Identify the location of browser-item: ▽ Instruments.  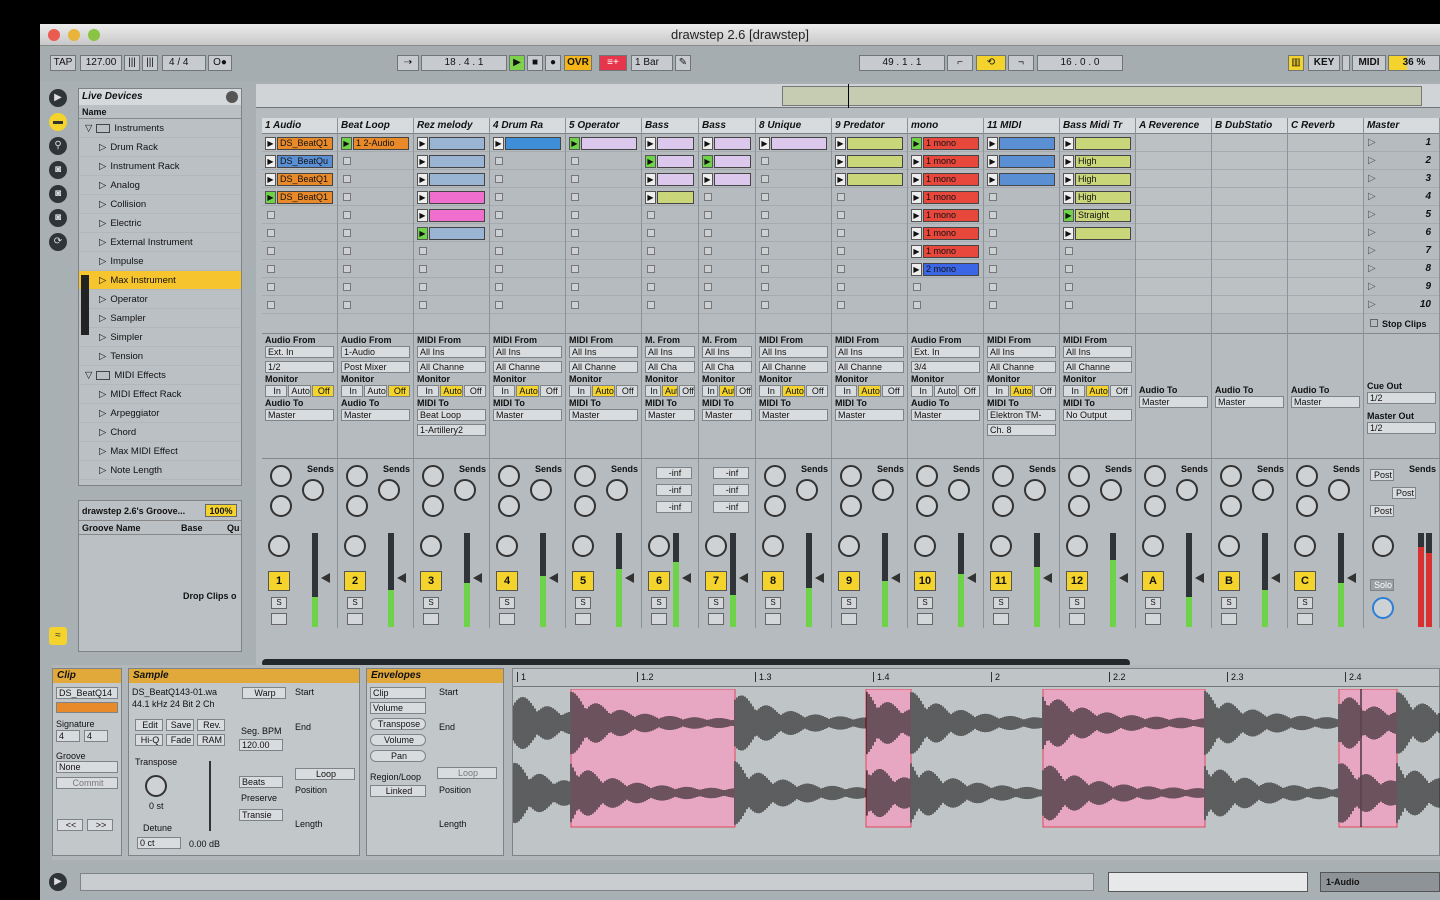
(160, 128).